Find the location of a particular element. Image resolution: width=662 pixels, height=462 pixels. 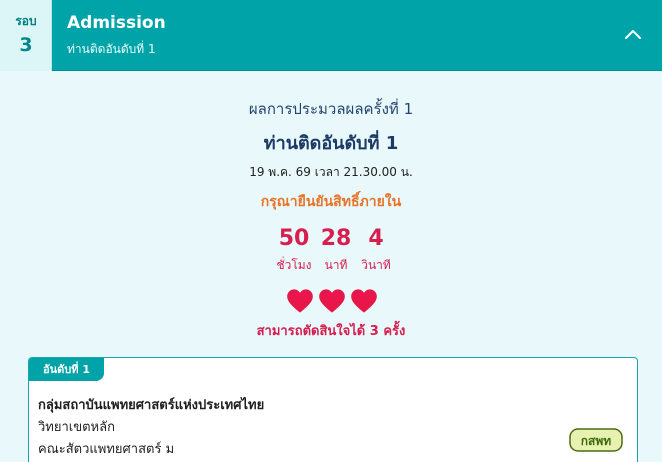

countdown-seconds: 4 วินาที is located at coordinates (376, 250).